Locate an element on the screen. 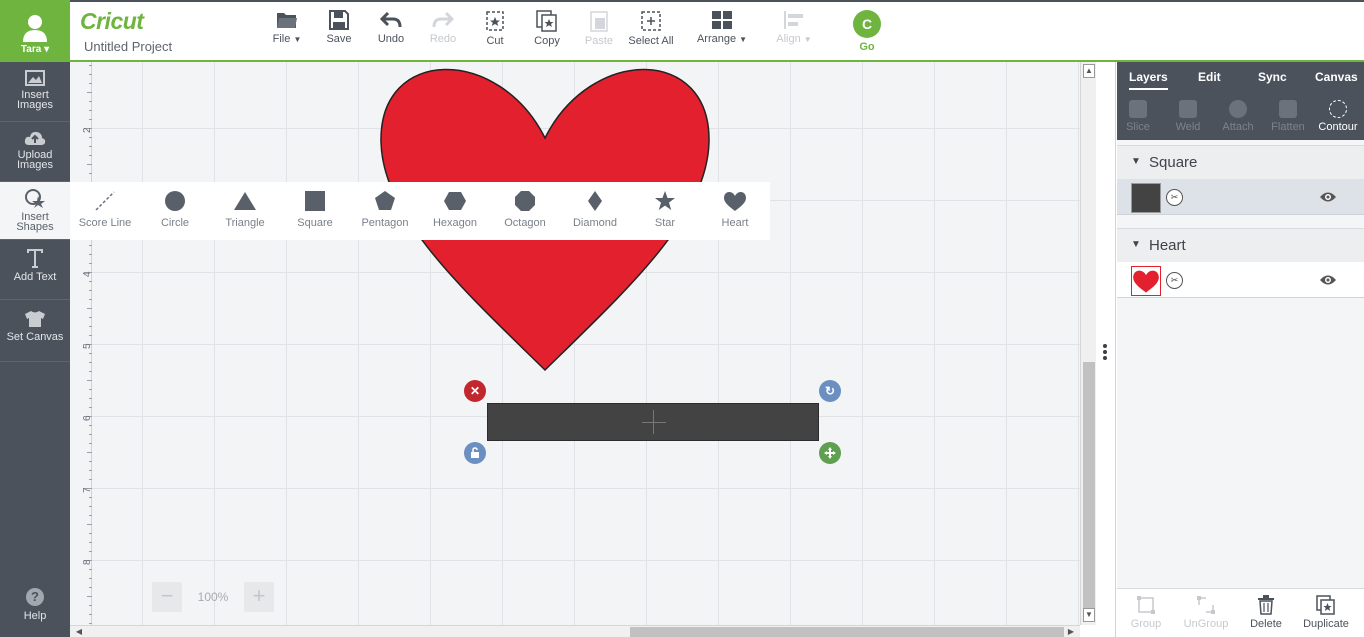  vertical-scrollbar: ▲ ▼ is located at coordinates (1088, 343).